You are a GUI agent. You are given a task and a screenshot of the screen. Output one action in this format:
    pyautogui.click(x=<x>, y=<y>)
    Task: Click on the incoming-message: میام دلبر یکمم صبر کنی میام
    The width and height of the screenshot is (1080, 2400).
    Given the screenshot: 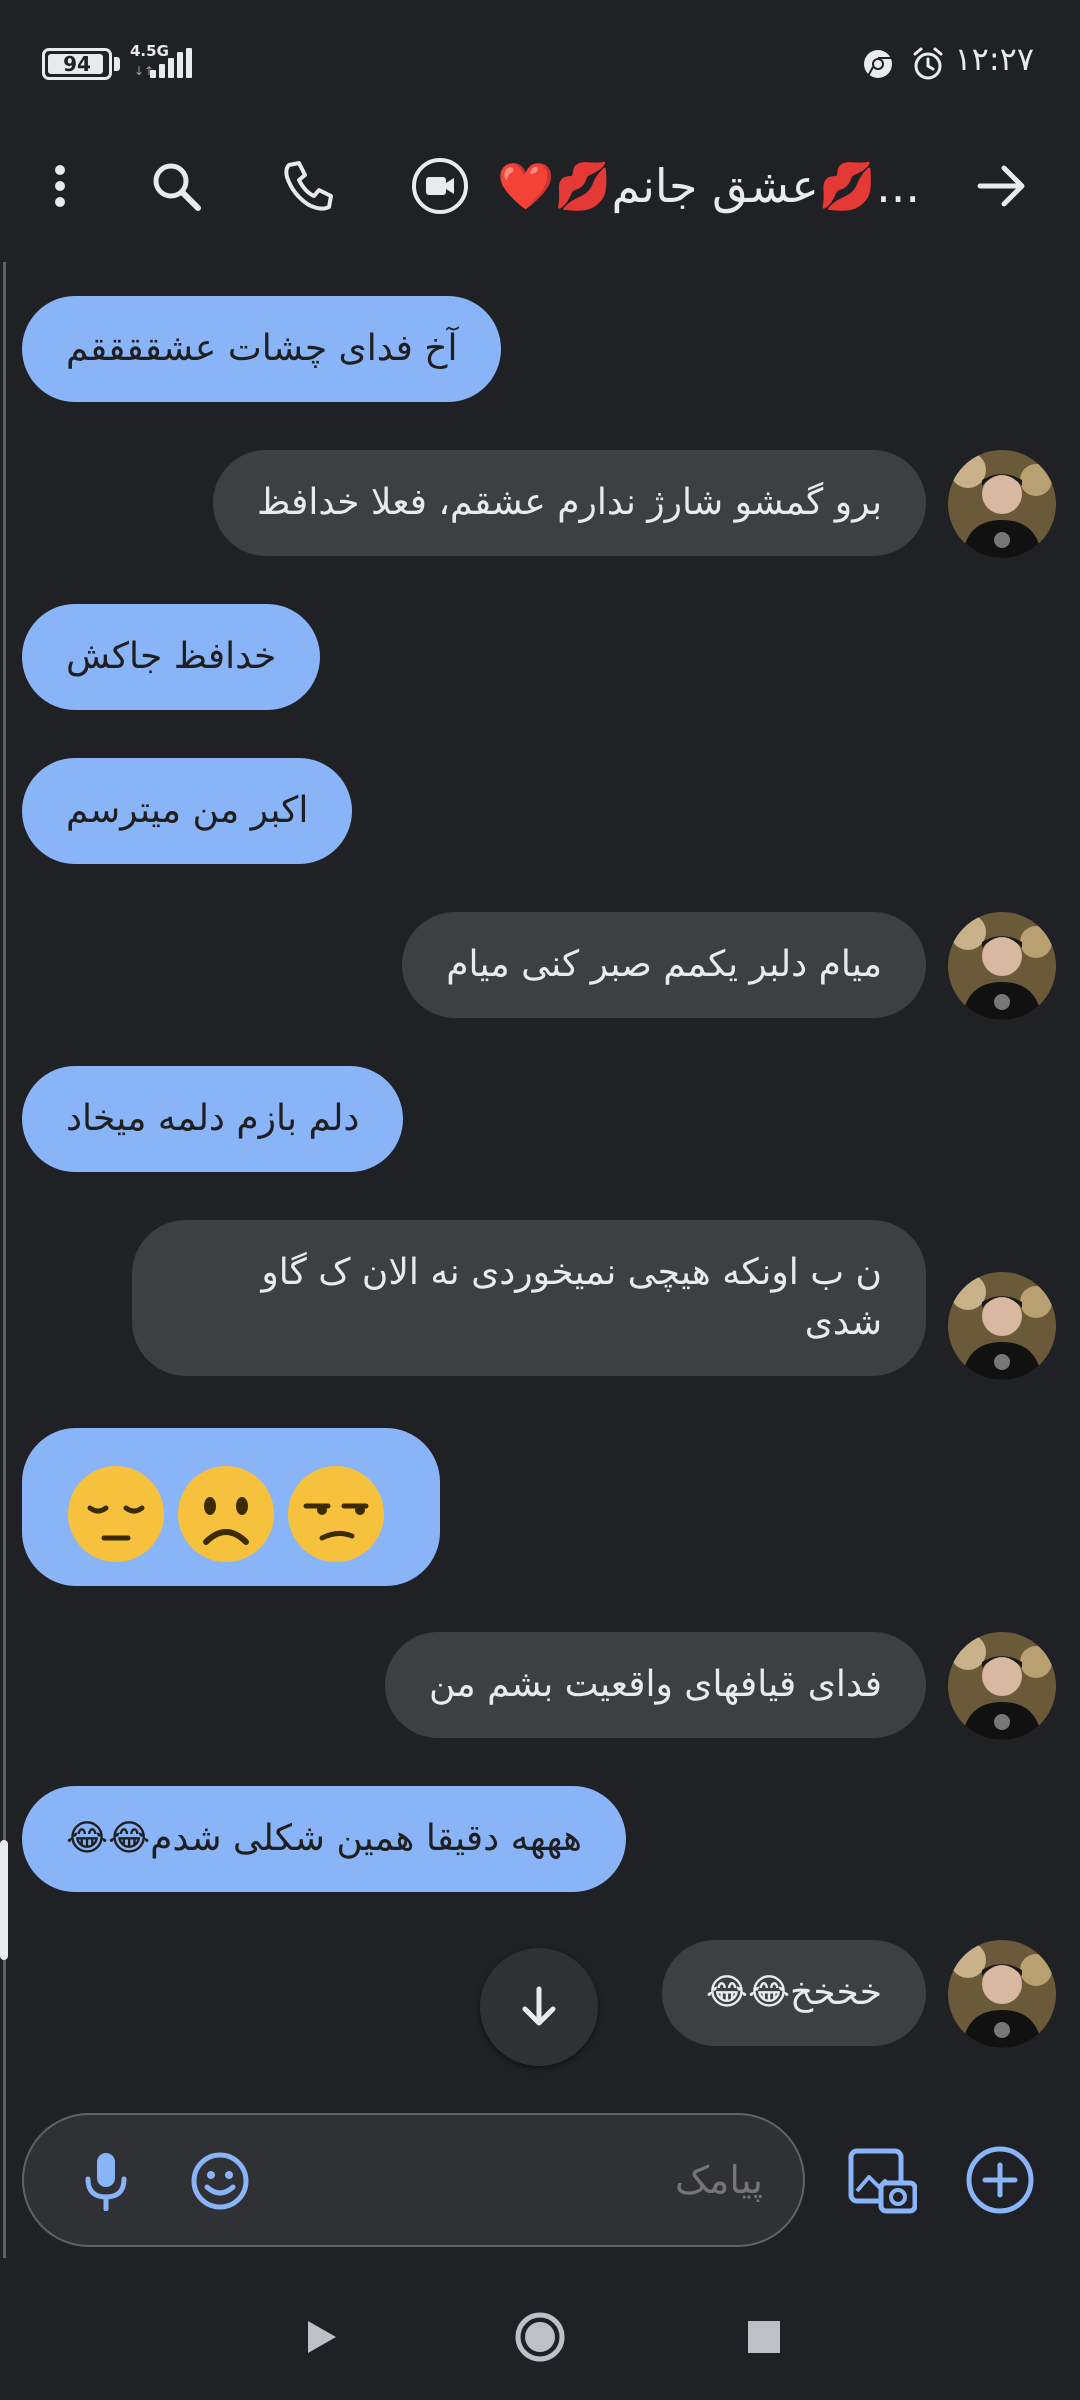 What is the action you would take?
    pyautogui.click(x=664, y=965)
    